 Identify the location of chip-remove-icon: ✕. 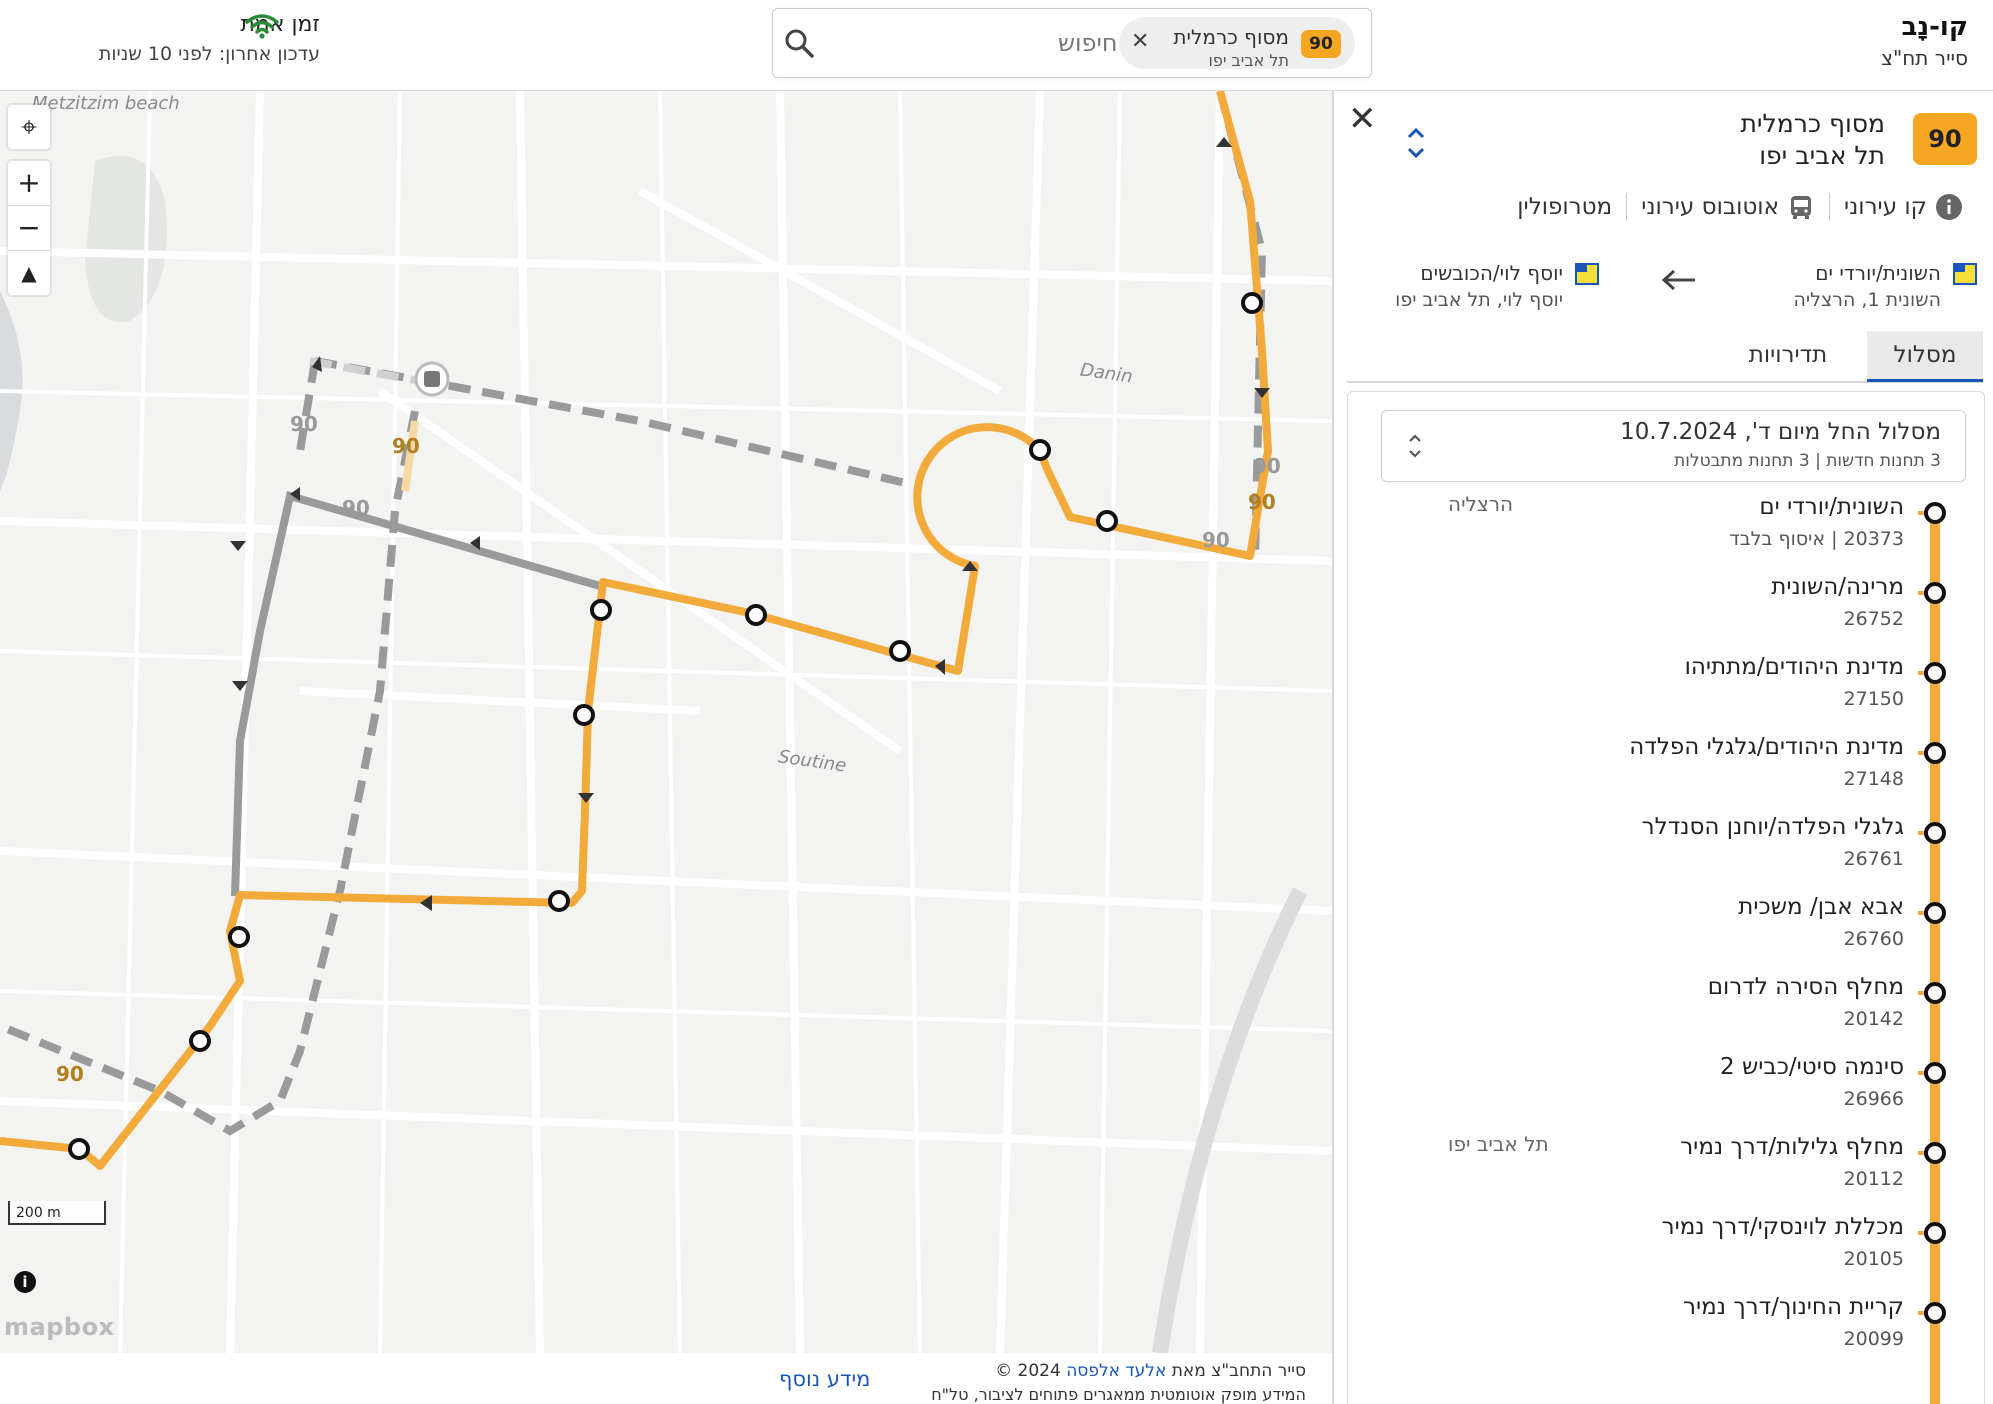
(1140, 41).